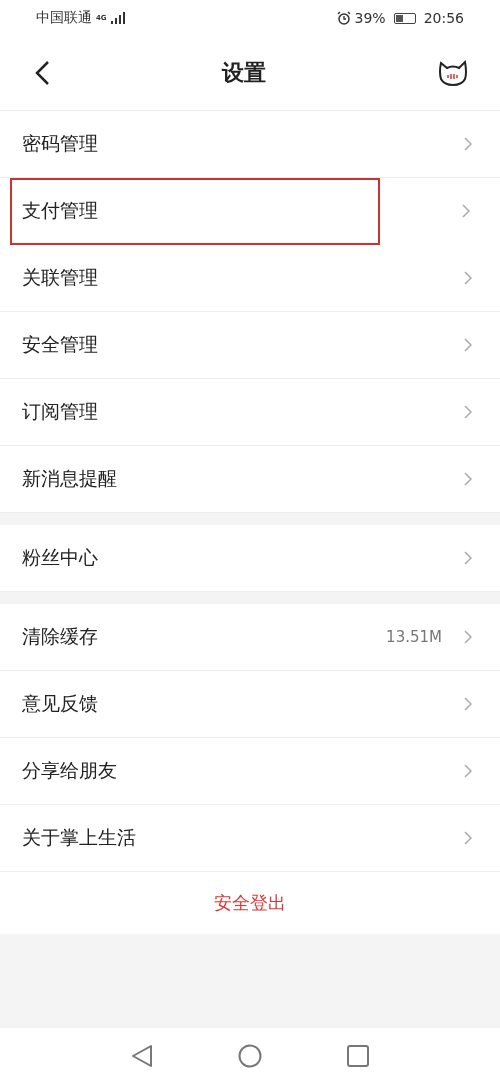 This screenshot has width=500, height=1083. What do you see at coordinates (404, 18) in the screenshot?
I see `battery-icon` at bounding box center [404, 18].